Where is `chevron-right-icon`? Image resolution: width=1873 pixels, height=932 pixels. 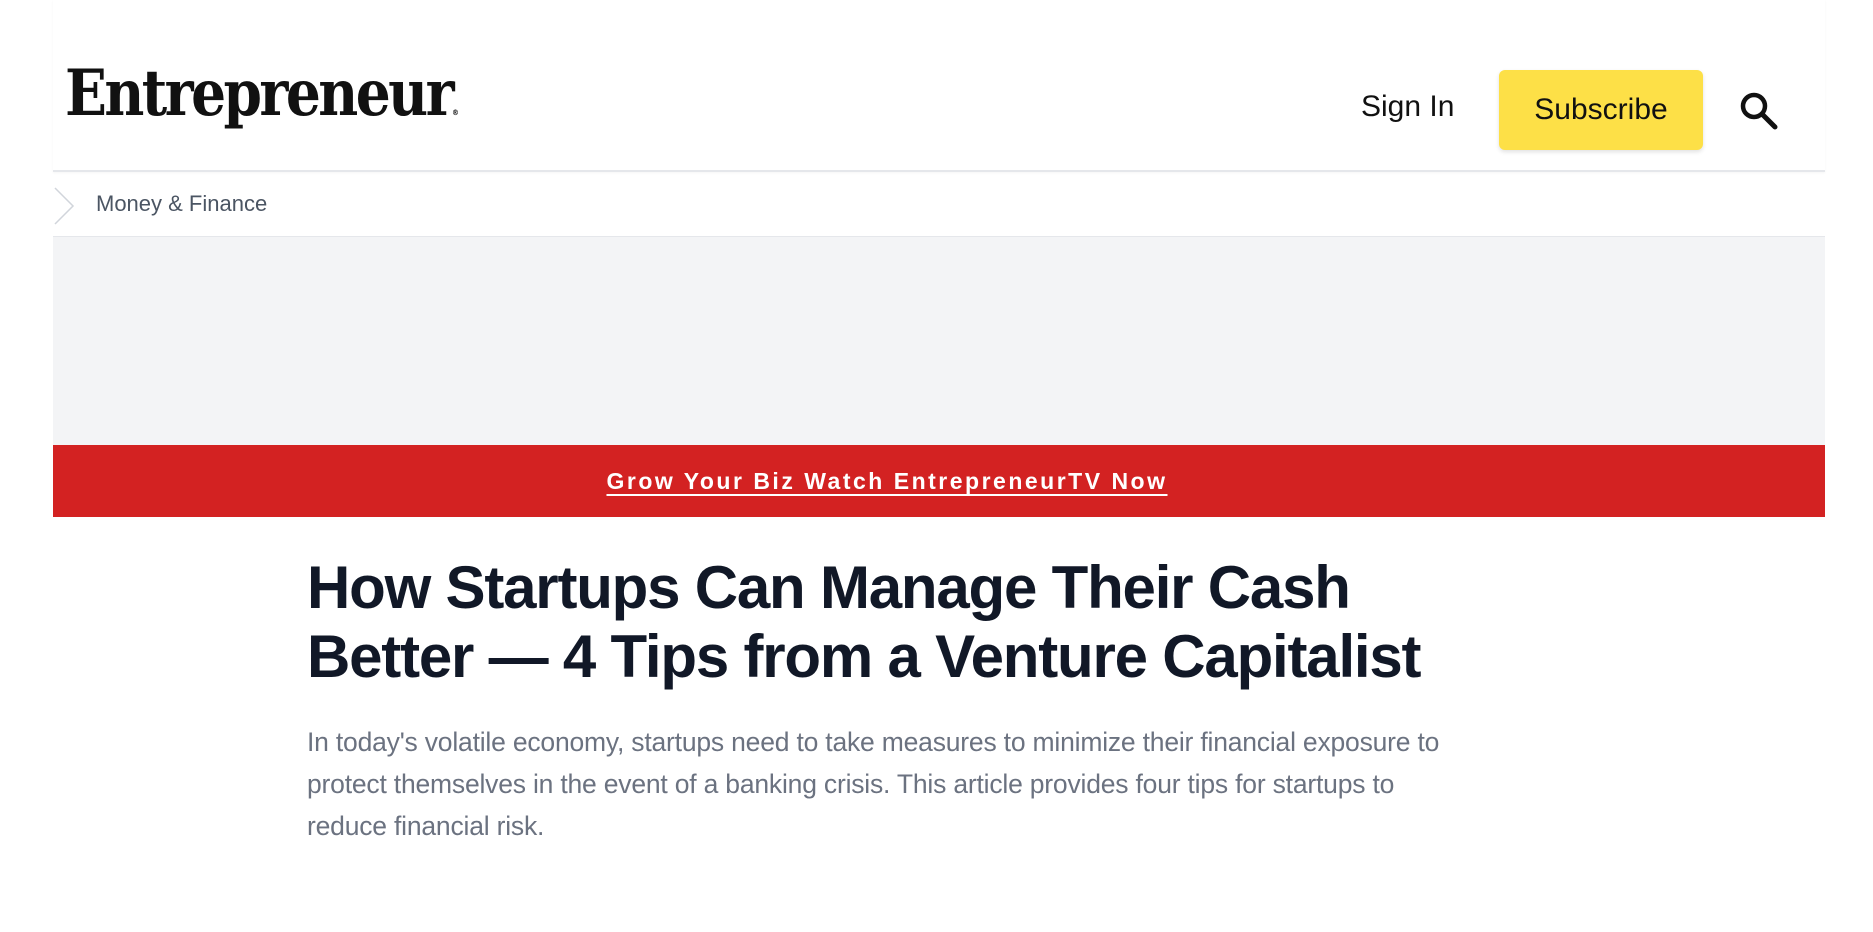 chevron-right-icon is located at coordinates (64, 206).